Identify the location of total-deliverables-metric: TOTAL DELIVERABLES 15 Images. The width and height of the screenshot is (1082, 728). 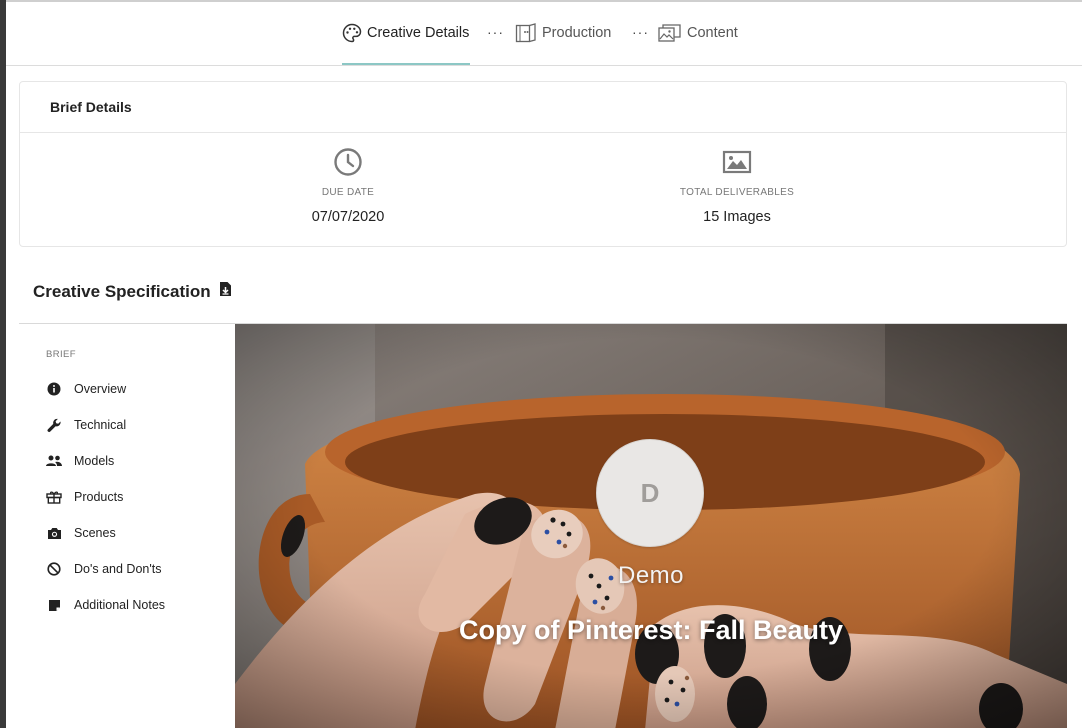
(737, 185).